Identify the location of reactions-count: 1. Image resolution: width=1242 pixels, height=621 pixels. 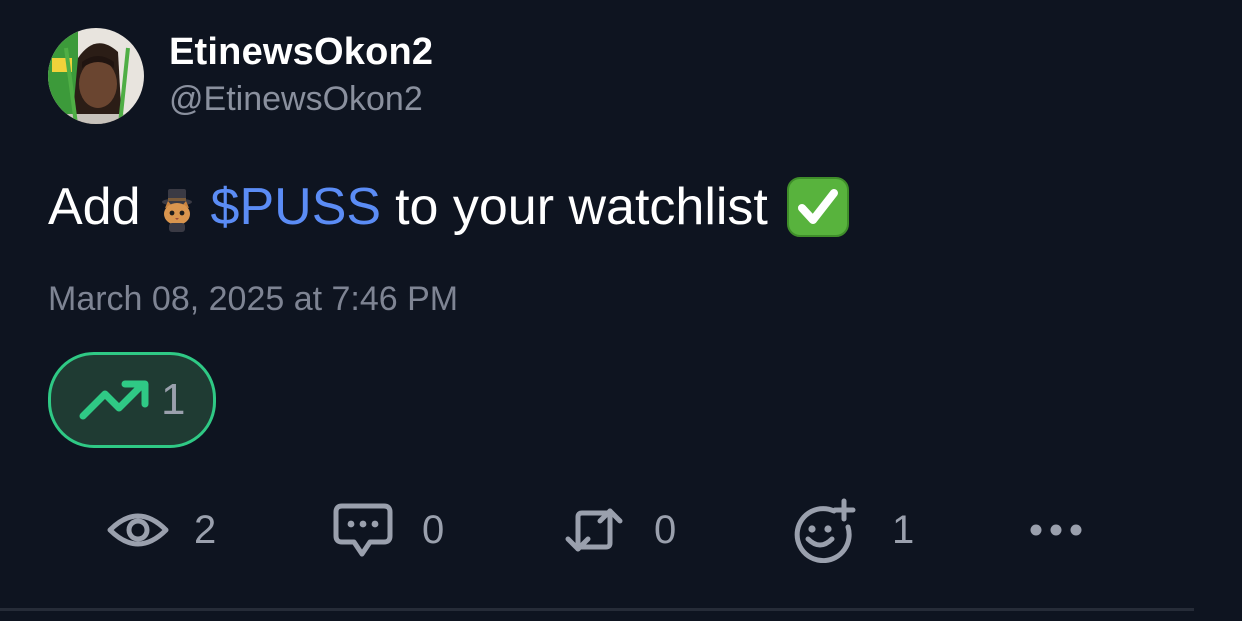
(903, 529).